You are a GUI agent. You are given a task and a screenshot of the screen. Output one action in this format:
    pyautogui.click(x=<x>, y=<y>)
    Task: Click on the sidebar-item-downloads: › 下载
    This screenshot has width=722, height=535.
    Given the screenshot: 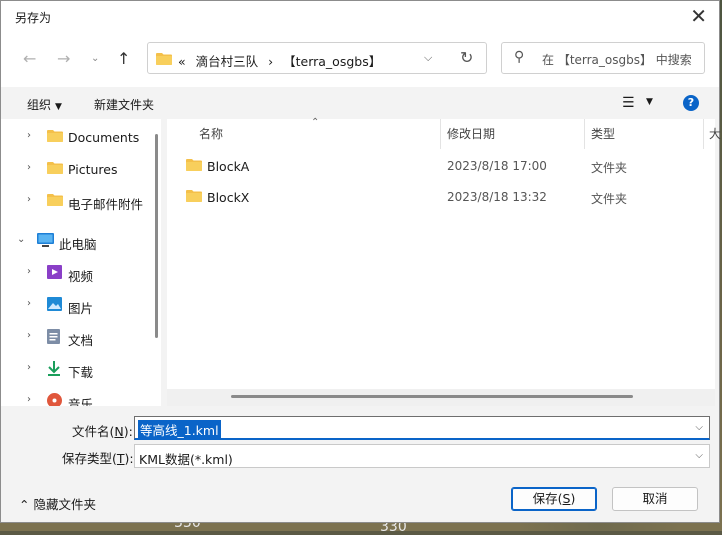 What is the action you would take?
    pyautogui.click(x=76, y=369)
    